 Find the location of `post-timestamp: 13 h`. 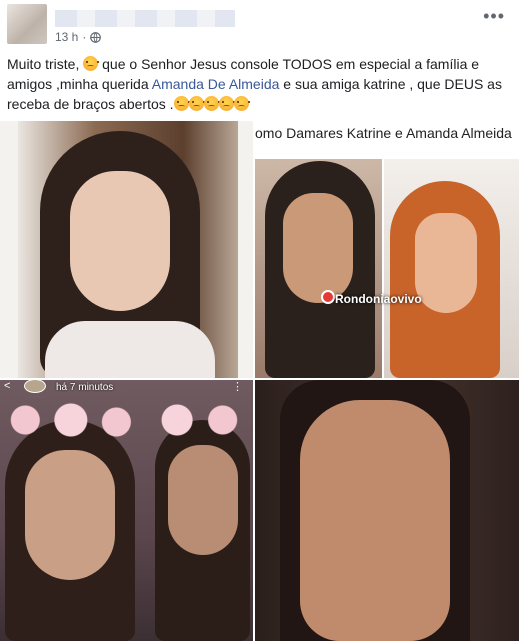

post-timestamp: 13 h is located at coordinates (66, 37).